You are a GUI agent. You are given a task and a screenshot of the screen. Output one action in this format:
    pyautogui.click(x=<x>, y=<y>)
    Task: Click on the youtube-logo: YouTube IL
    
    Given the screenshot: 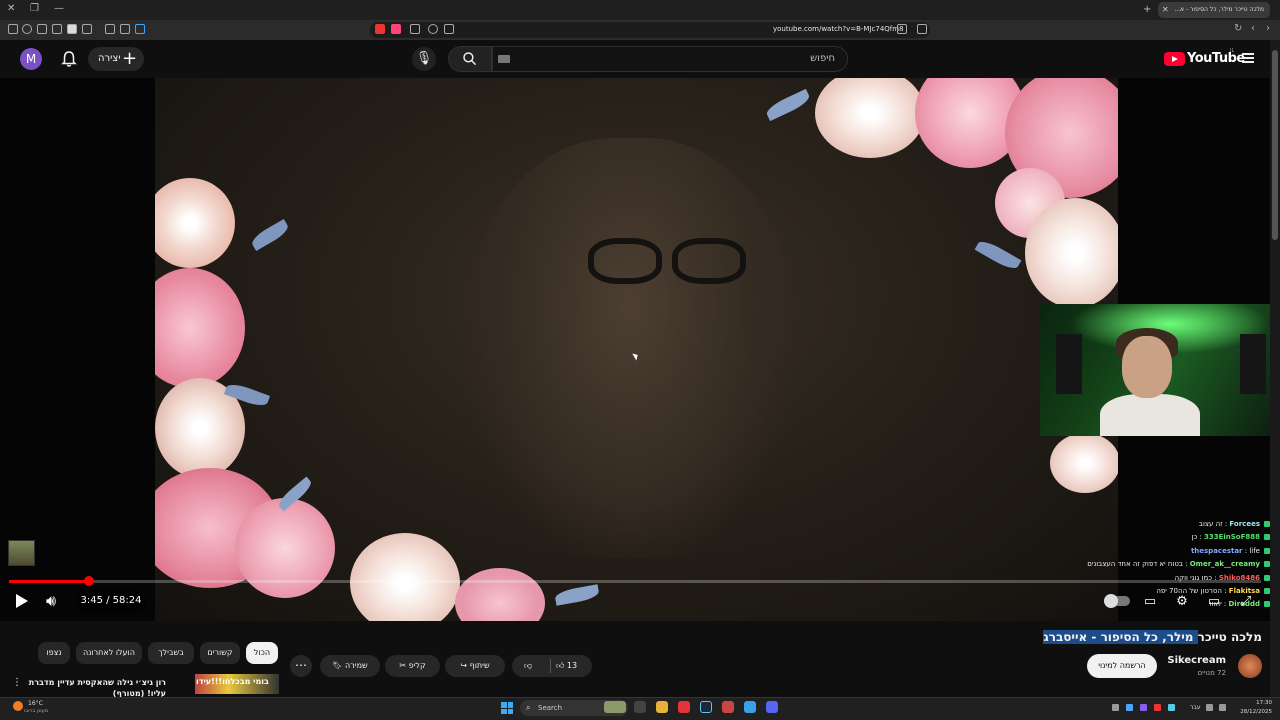 What is the action you would take?
    pyautogui.click(x=1204, y=58)
    